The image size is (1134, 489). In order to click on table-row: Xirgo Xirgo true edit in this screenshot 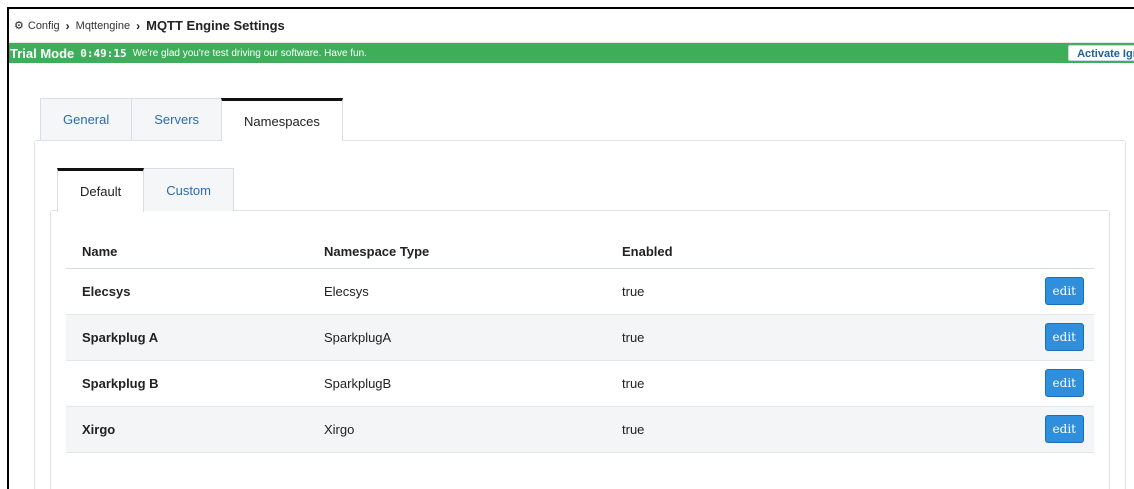, I will do `click(580, 429)`.